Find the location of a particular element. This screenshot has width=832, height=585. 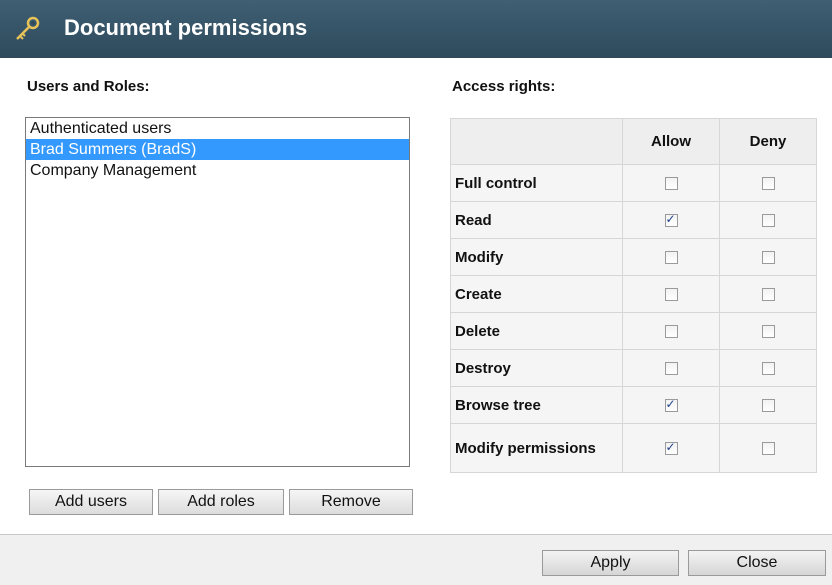

list-item-brad-summers: Brad Summers (BradS) is located at coordinates (217, 149).